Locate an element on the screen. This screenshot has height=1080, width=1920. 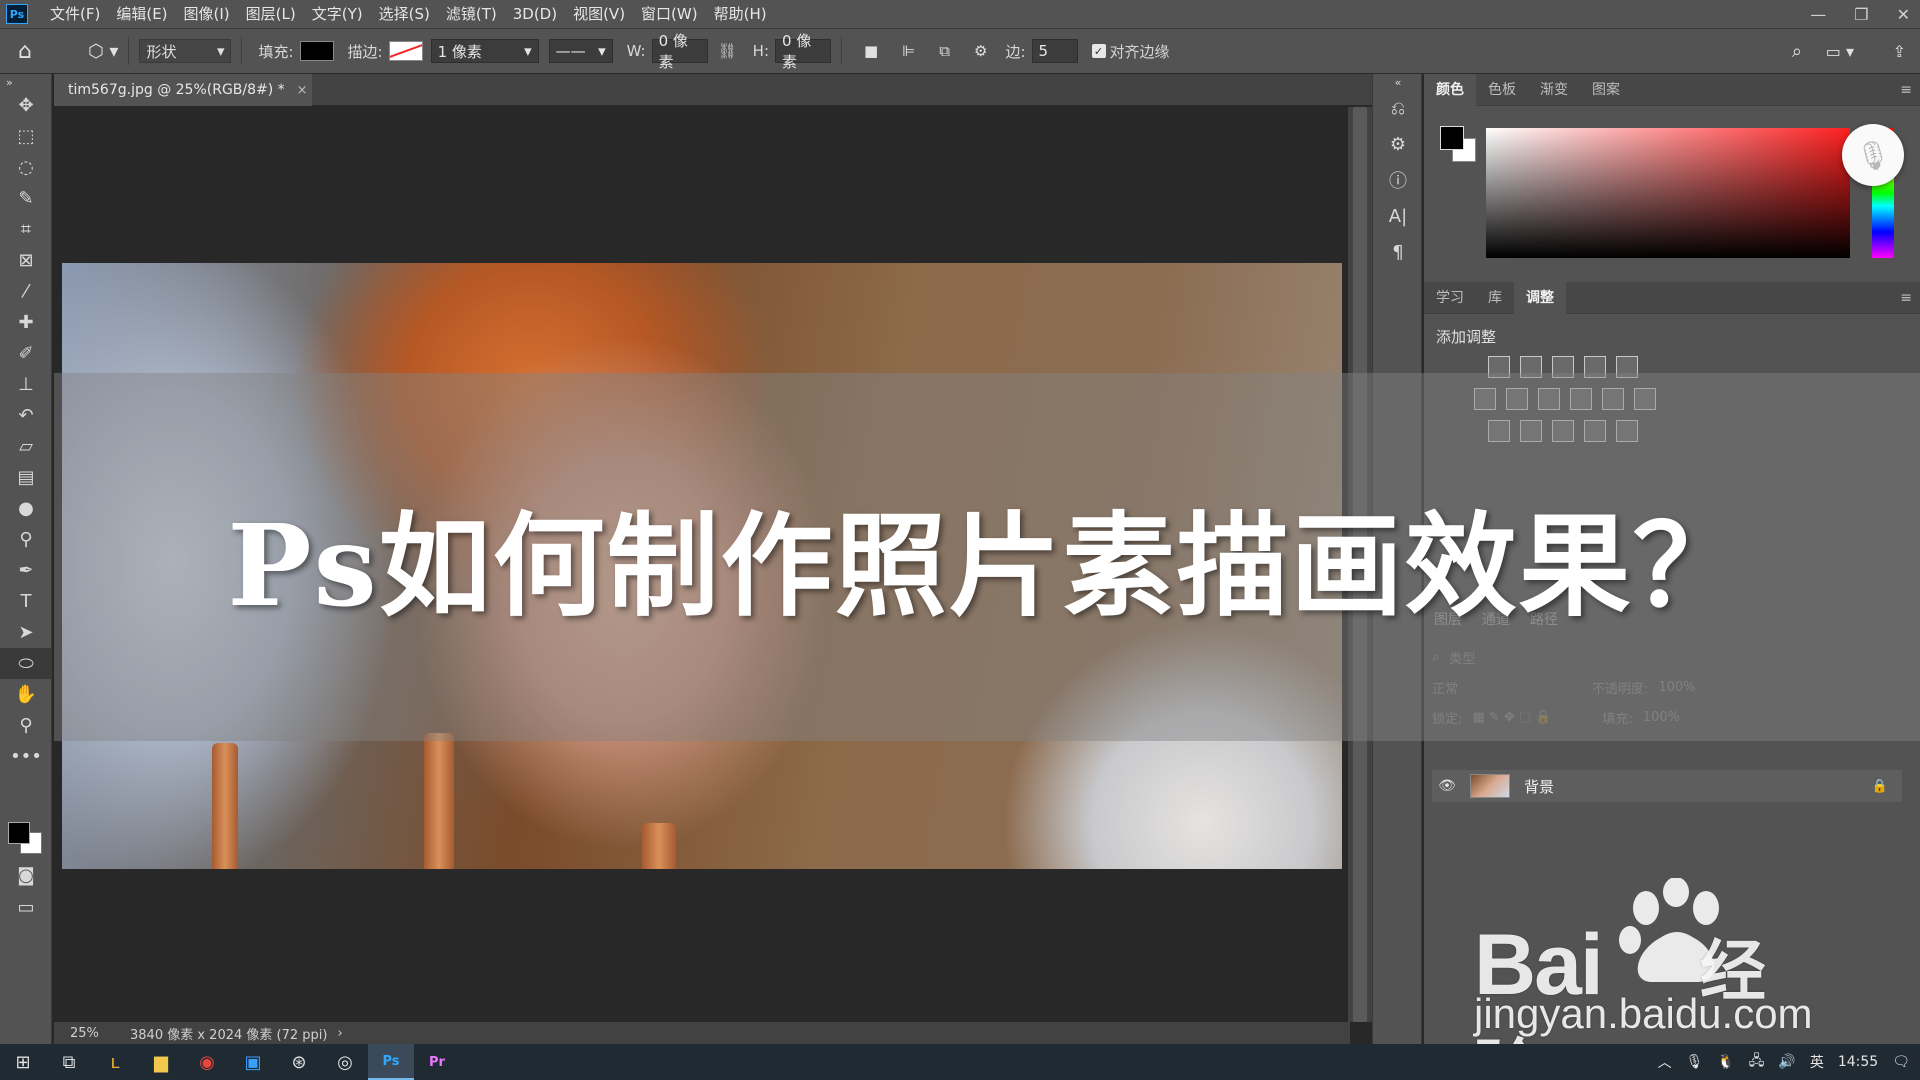
tab-patterns: 图案 is located at coordinates (1606, 90).